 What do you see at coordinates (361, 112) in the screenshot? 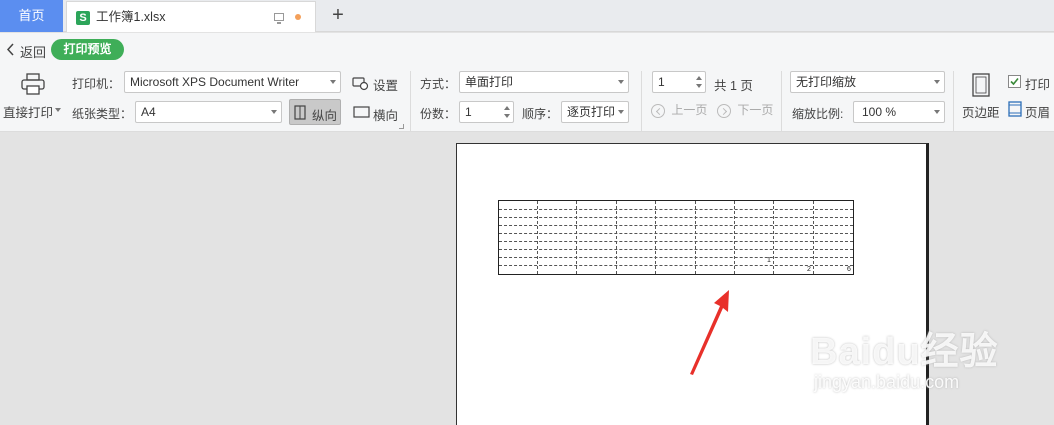
I see `landscape-page-icon` at bounding box center [361, 112].